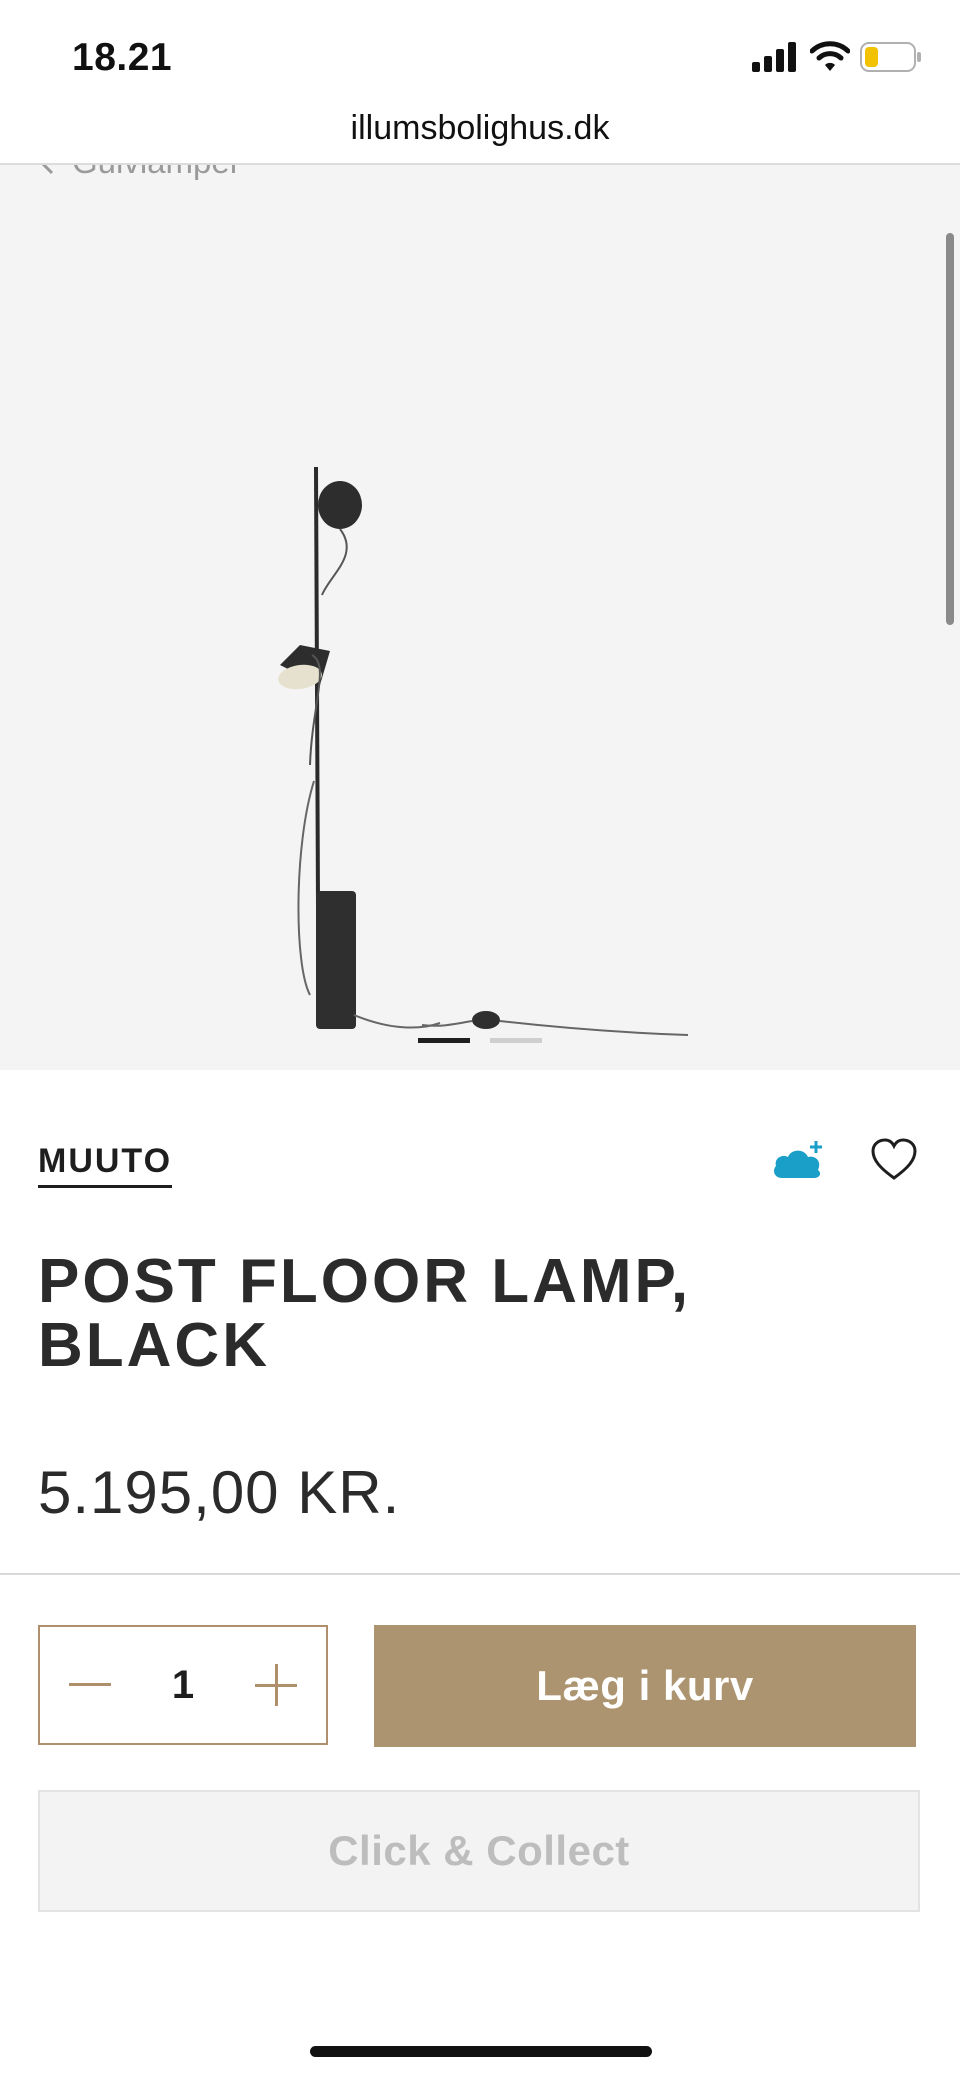  I want to click on breadcrumb: Gulvlamper, so click(139, 173).